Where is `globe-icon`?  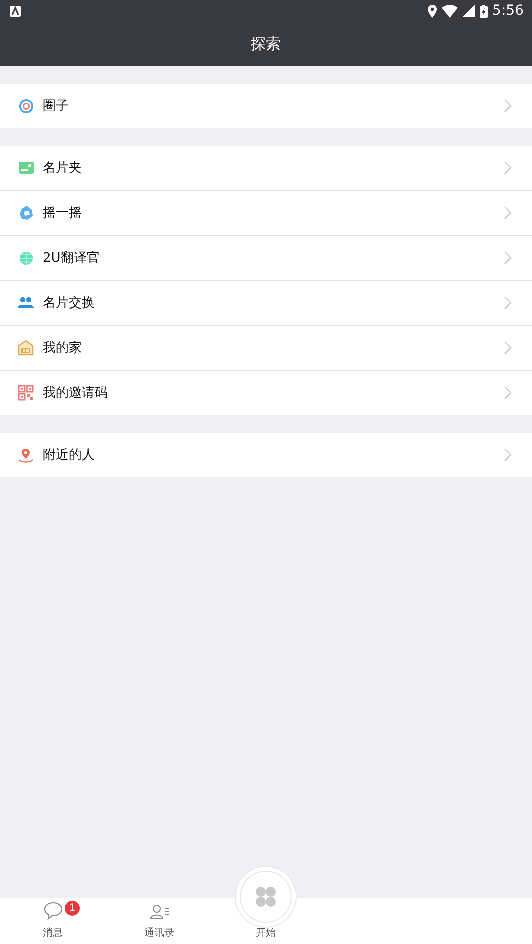 globe-icon is located at coordinates (26, 258).